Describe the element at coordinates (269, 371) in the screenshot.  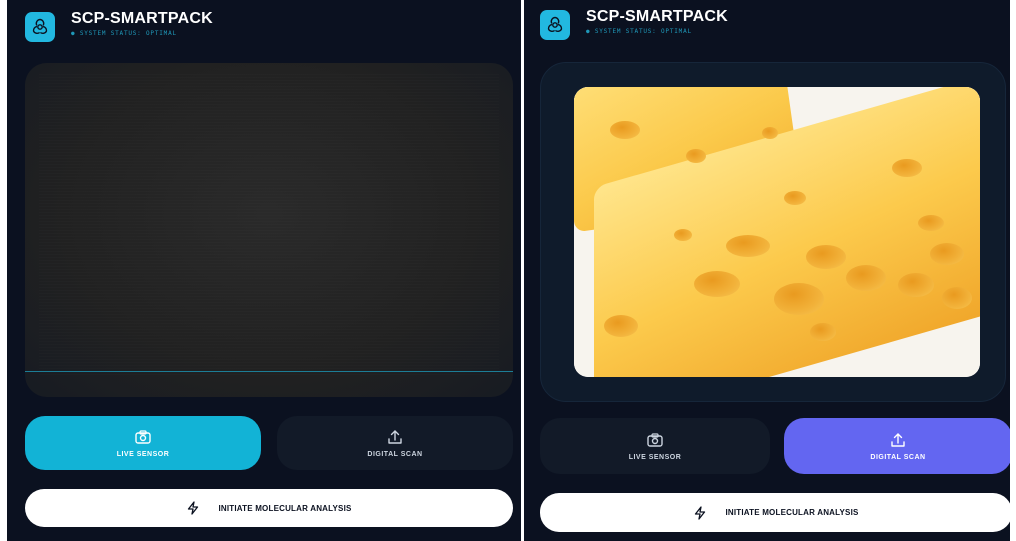
I see `scan-line` at that location.